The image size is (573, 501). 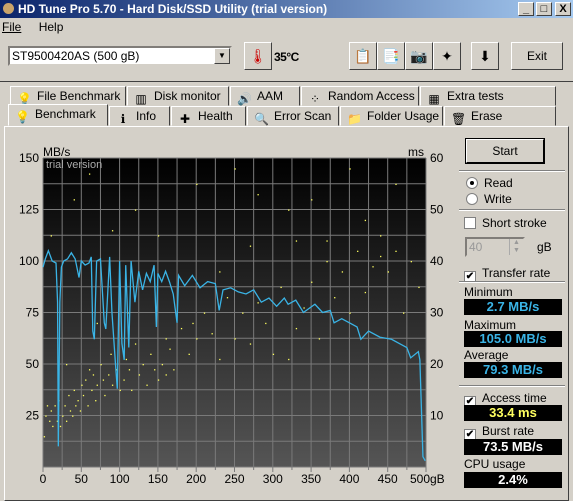 What do you see at coordinates (447, 56) in the screenshot?
I see `options-icon: ✦` at bounding box center [447, 56].